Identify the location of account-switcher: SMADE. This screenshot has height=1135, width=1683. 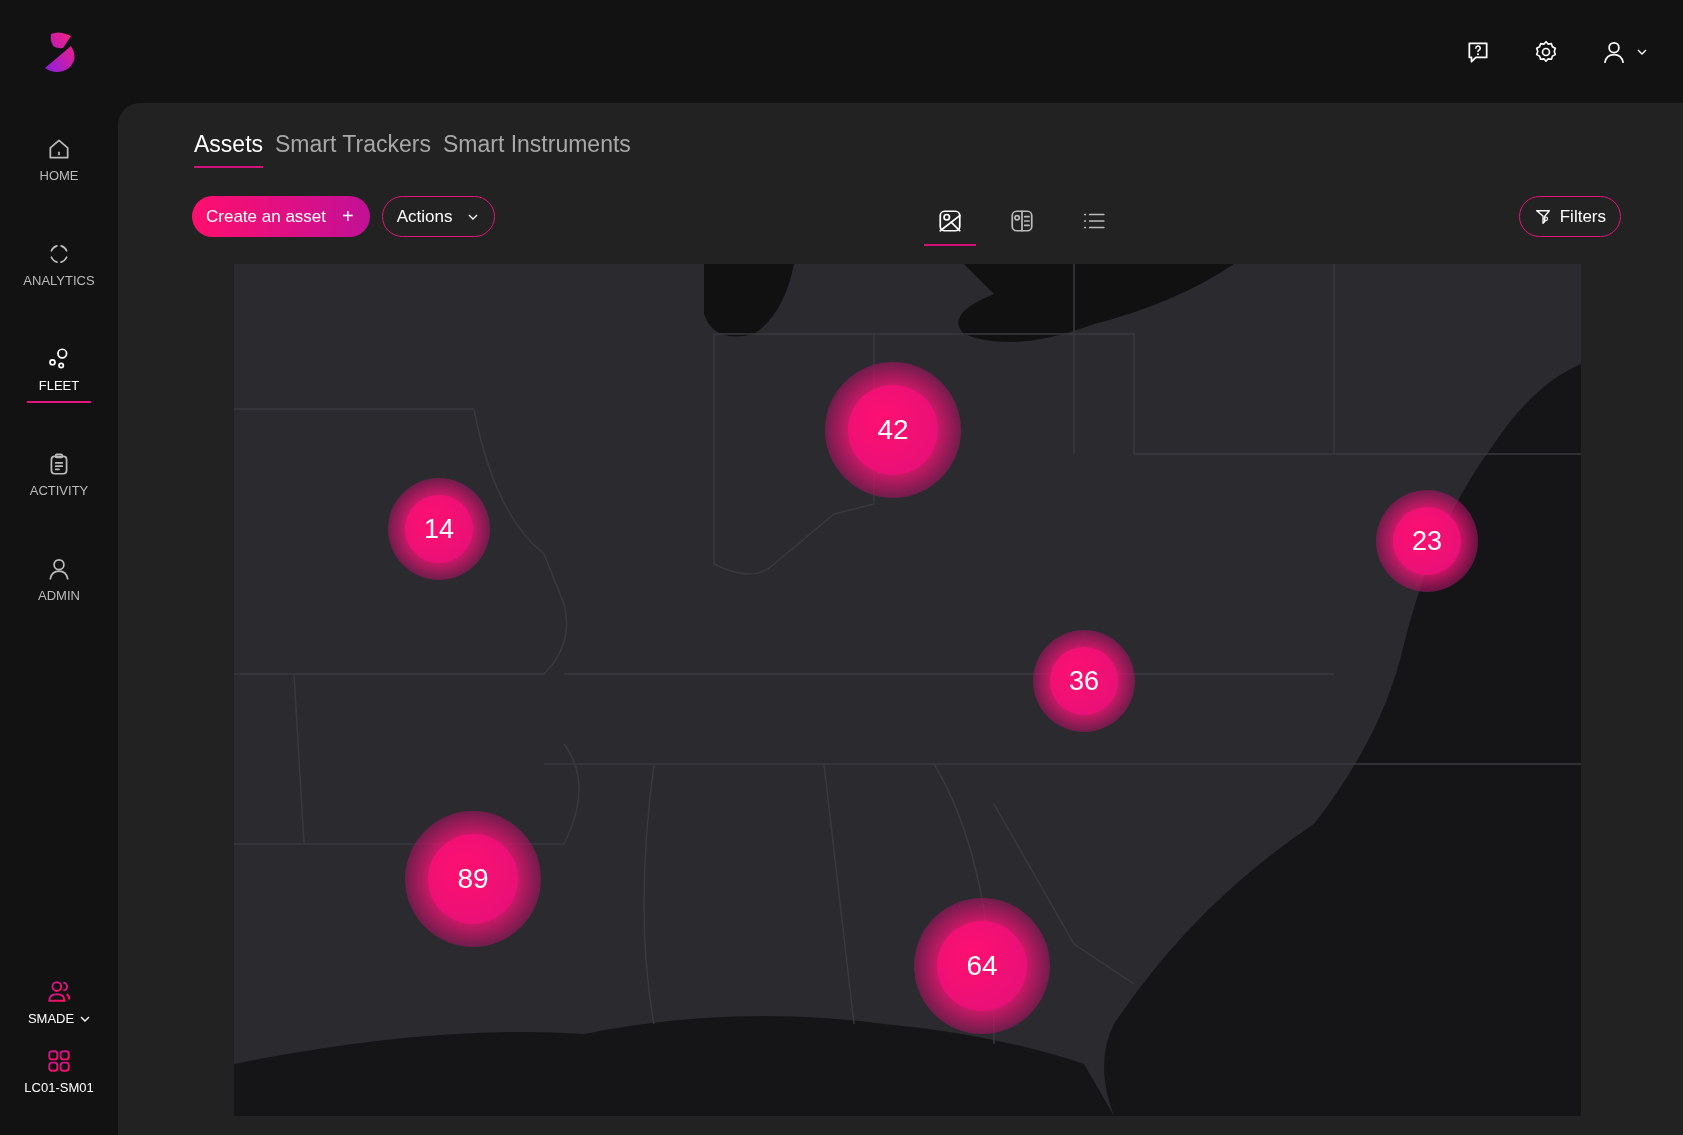
(59, 1002).